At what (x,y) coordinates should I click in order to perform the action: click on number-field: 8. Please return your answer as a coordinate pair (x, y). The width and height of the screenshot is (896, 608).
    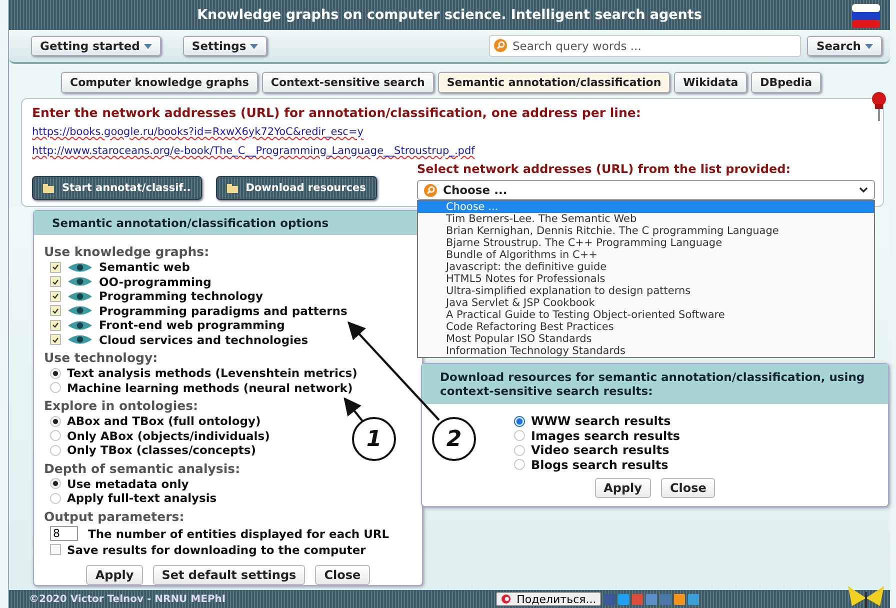
    Looking at the image, I should click on (64, 533).